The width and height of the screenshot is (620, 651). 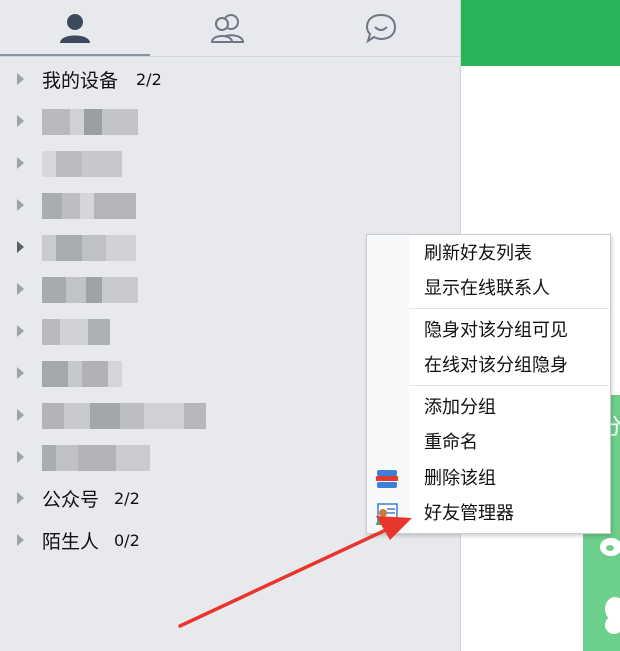 I want to click on group-label: 公众号, so click(x=71, y=499).